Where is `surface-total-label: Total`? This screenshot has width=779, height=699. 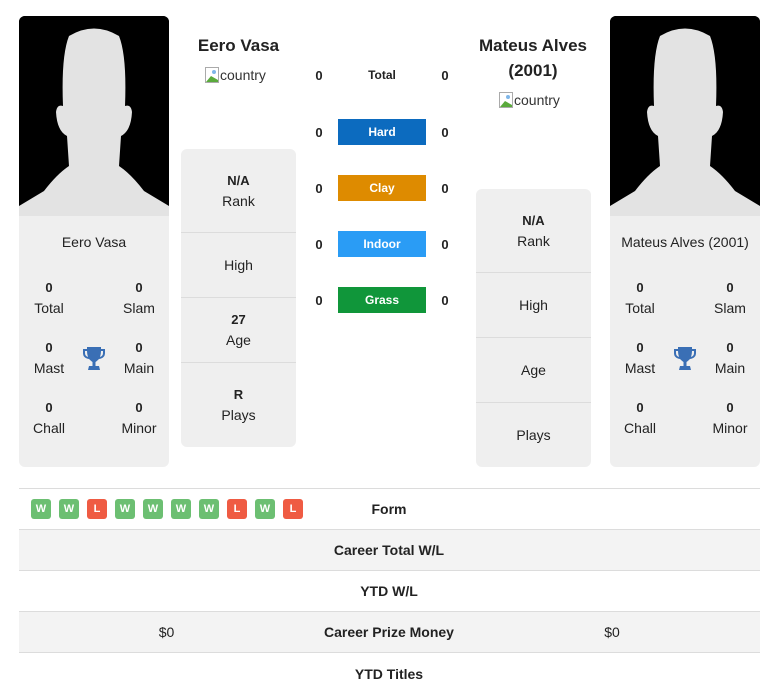
surface-total-label: Total is located at coordinates (382, 75).